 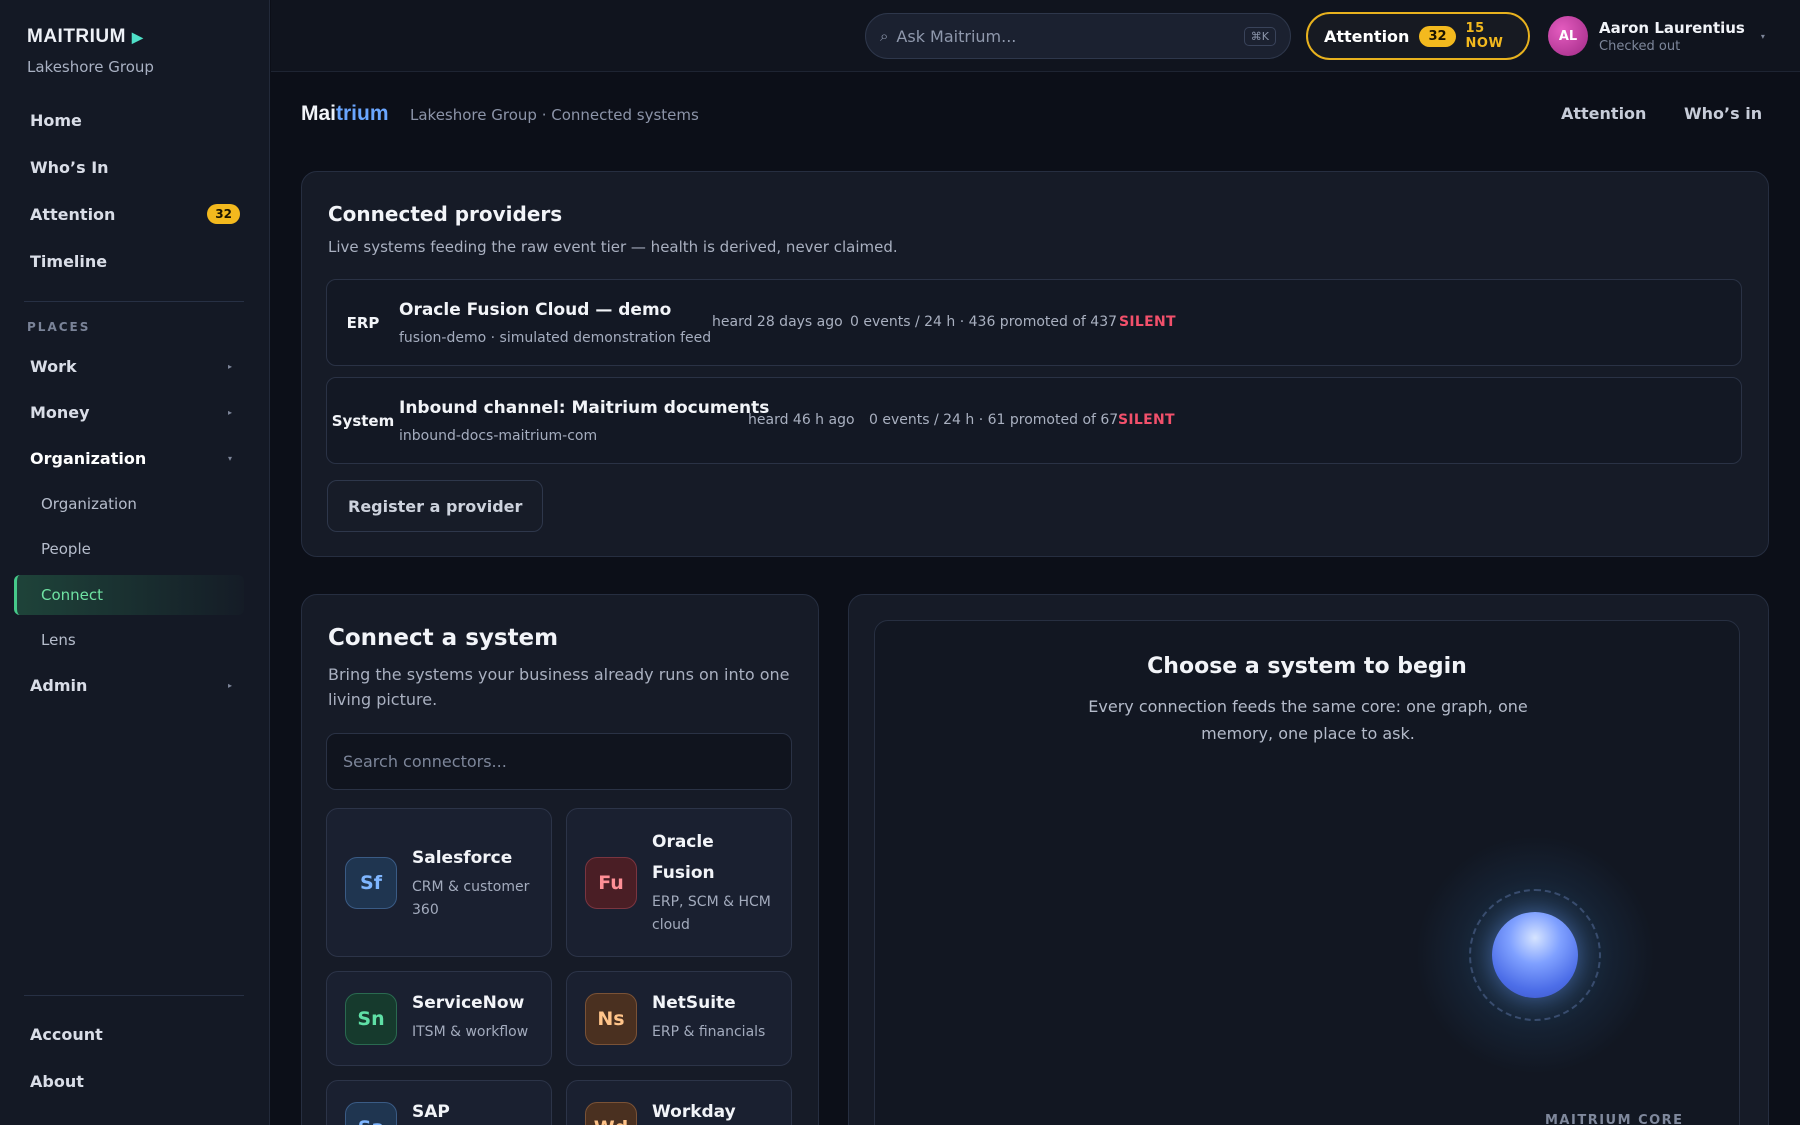 What do you see at coordinates (1535, 955) in the screenshot?
I see `core-orb-icon` at bounding box center [1535, 955].